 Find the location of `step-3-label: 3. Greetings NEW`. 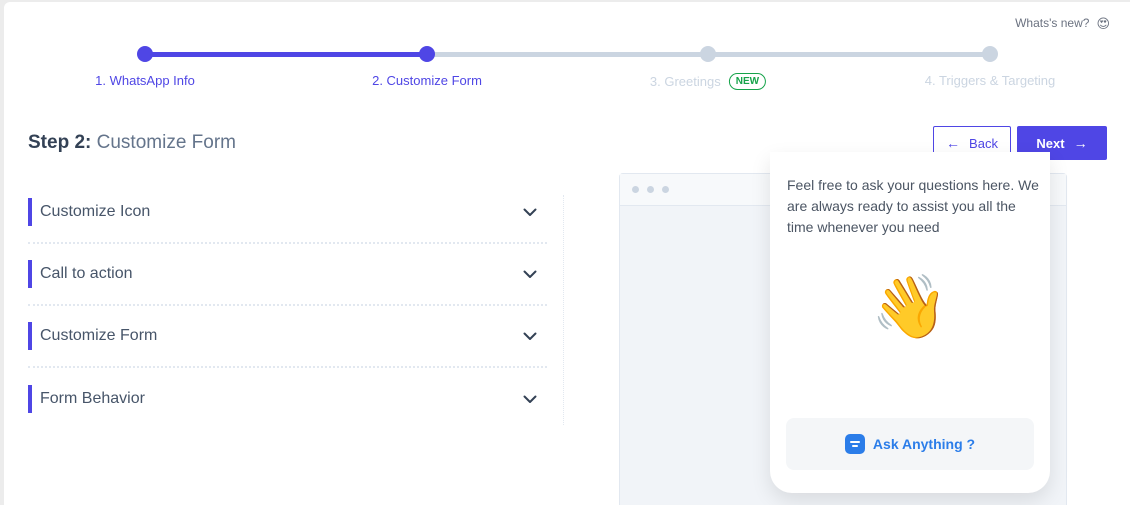

step-3-label: 3. Greetings NEW is located at coordinates (708, 81).